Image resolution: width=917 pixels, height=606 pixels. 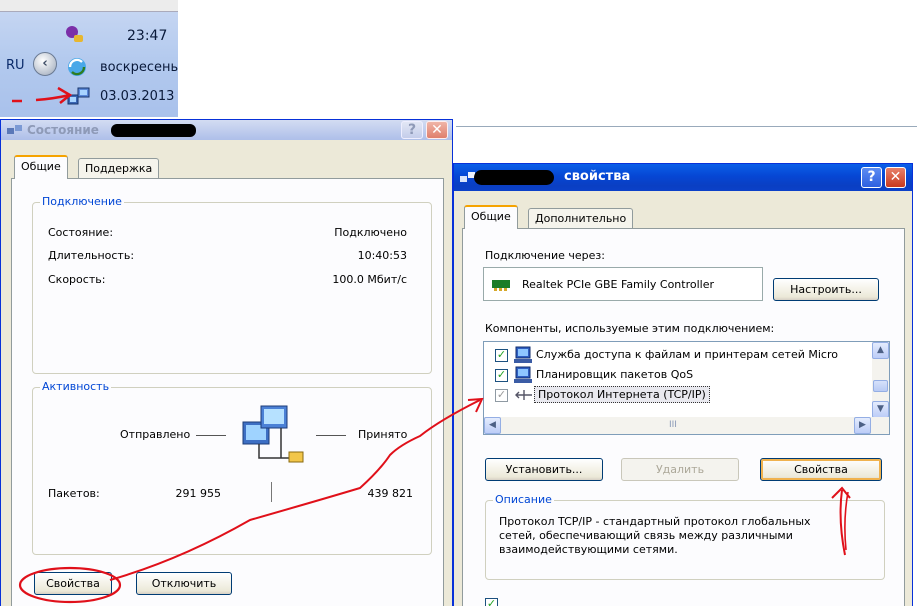 I want to click on component-properties-button: Свойства, so click(x=821, y=469).